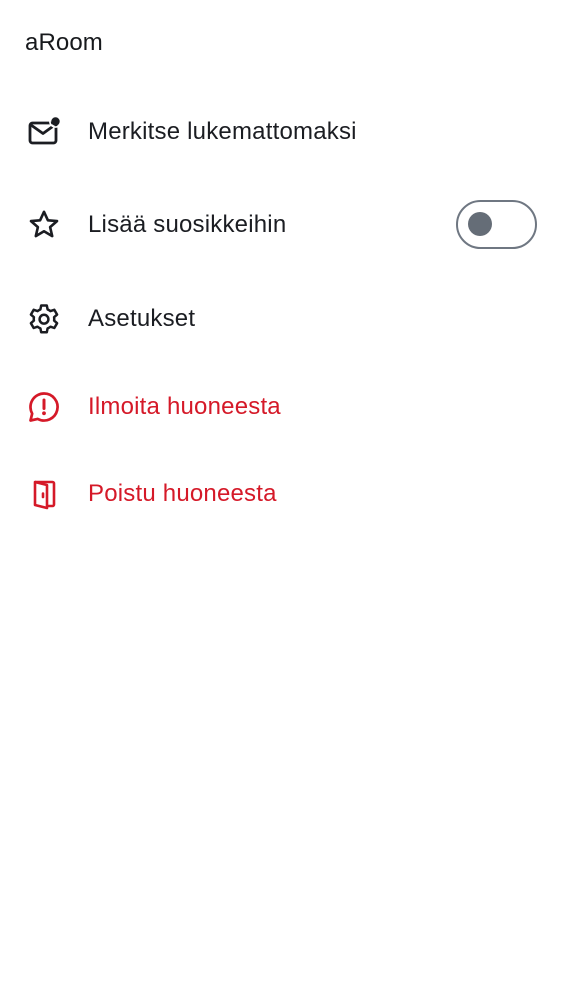 Image resolution: width=562 pixels, height=1000 pixels. Describe the element at coordinates (496, 224) in the screenshot. I see `favourite-toggle` at that location.